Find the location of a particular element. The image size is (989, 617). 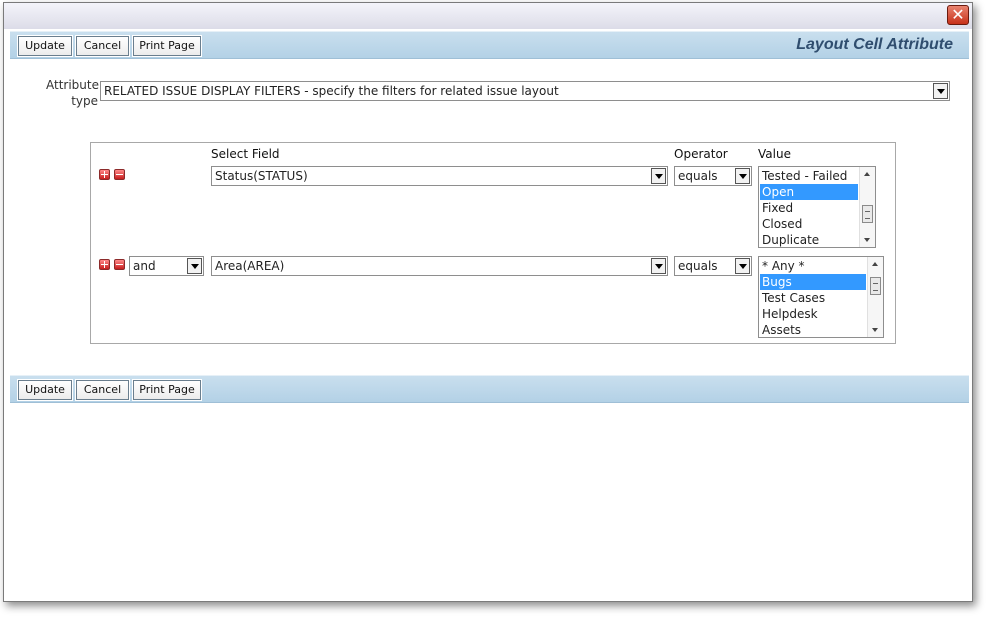

value-header: Value is located at coordinates (774, 154).